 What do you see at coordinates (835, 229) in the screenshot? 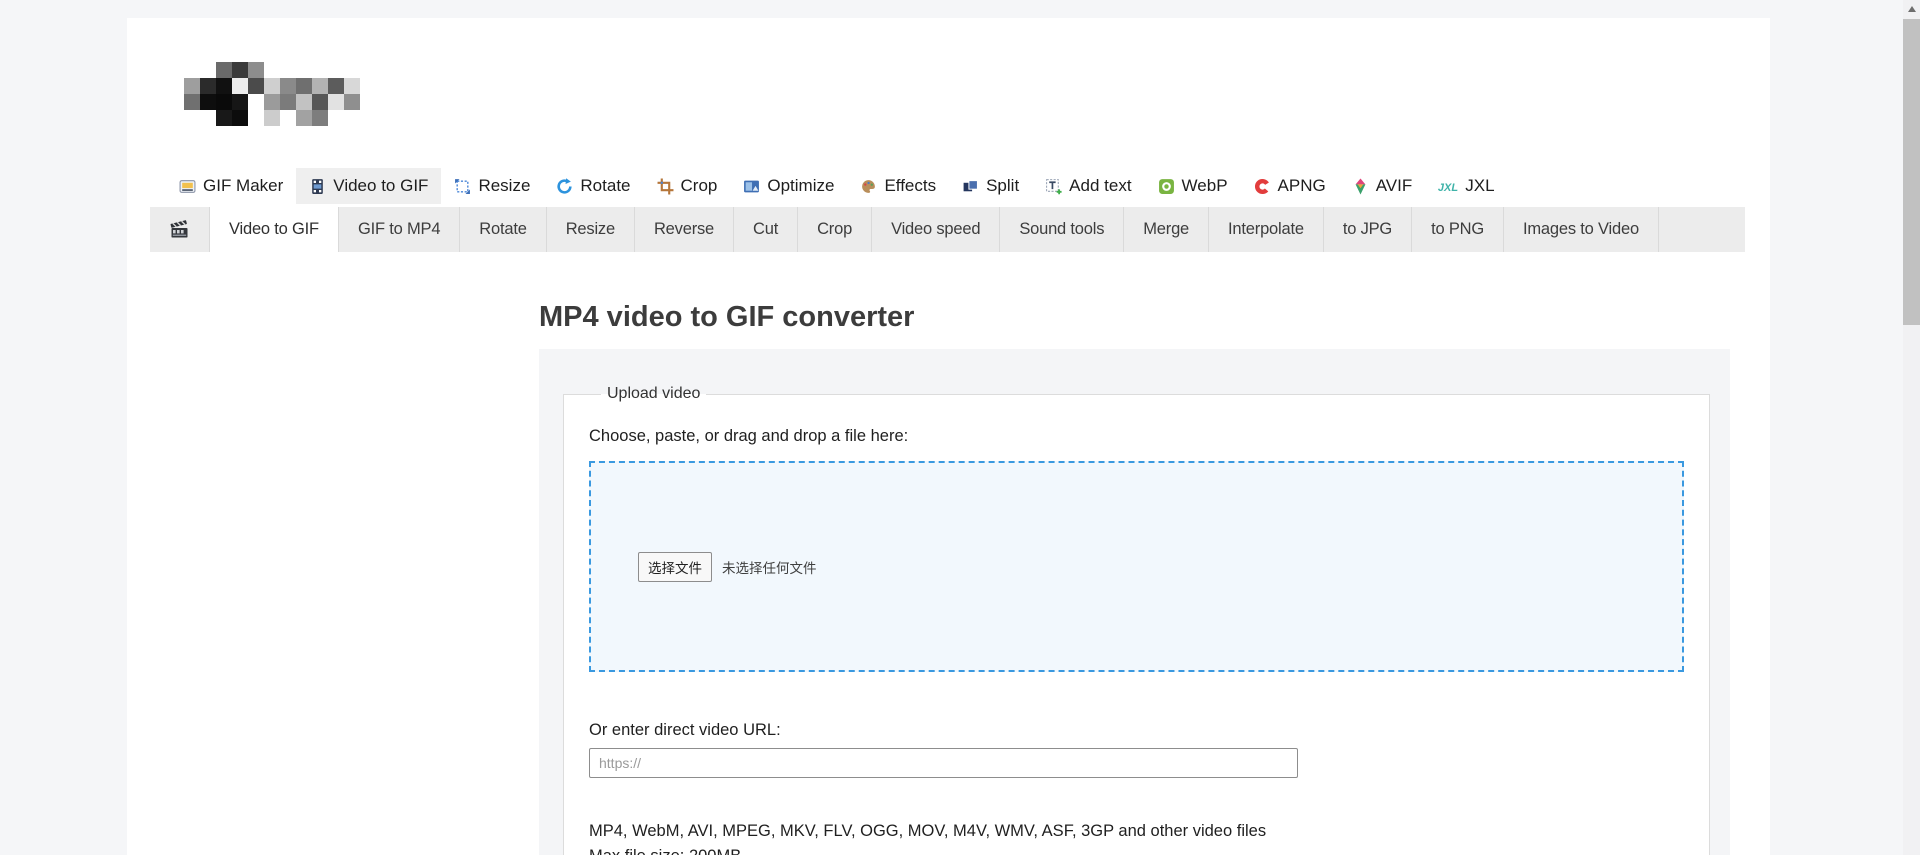
I see `sub-tab-crop: Crop` at bounding box center [835, 229].